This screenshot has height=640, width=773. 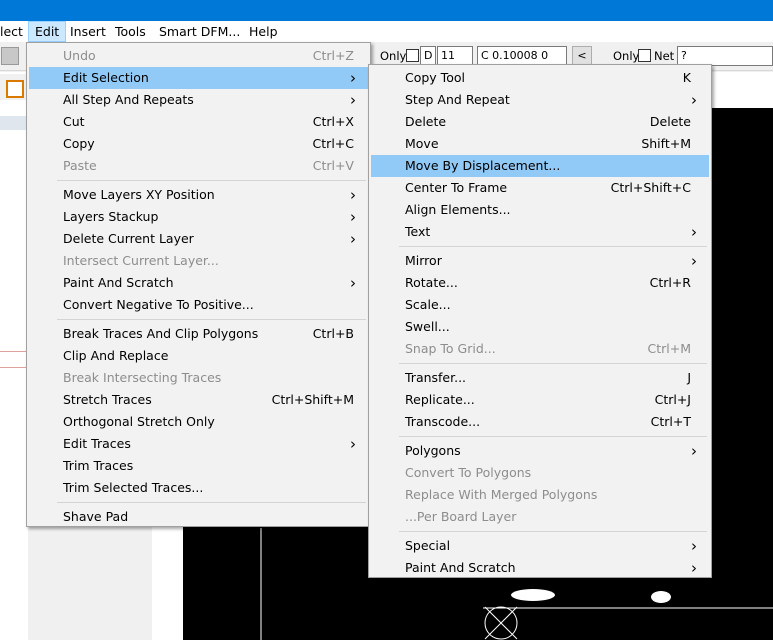 I want to click on menu-item-label: Stretch Traces, so click(x=107, y=399).